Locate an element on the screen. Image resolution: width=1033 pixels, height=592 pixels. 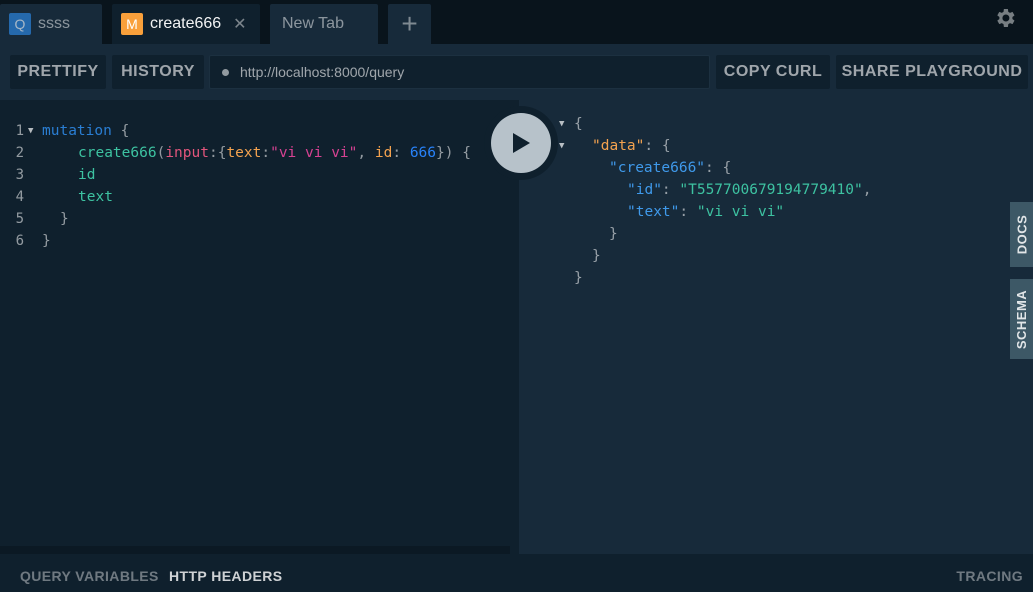
tab-ssss: Q ssss is located at coordinates (51, 24).